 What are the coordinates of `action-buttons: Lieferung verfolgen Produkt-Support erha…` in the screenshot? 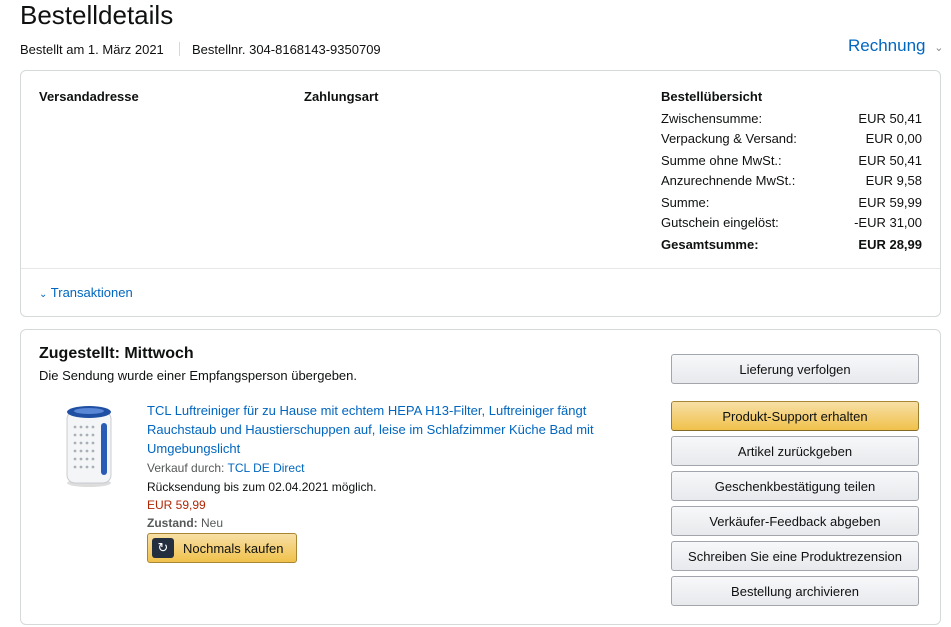 It's located at (796, 481).